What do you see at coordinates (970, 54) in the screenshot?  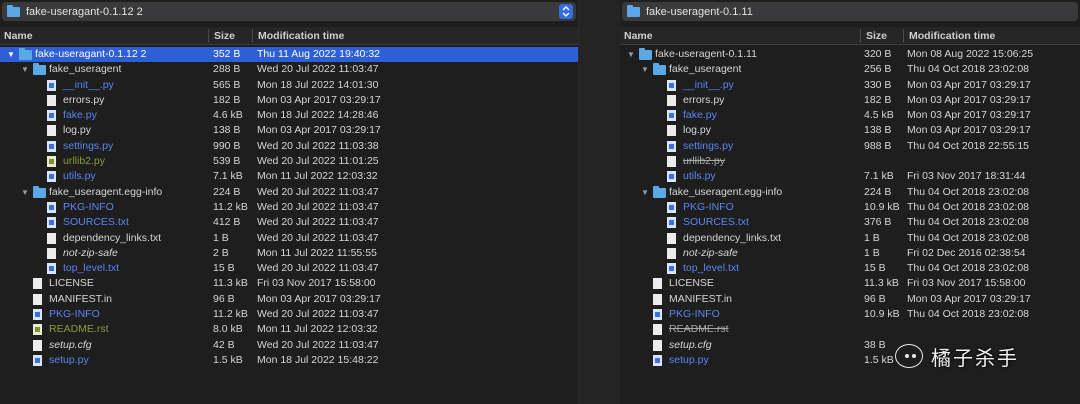 I see `modification-time: Mon 08 Aug 2022 15:06:25` at bounding box center [970, 54].